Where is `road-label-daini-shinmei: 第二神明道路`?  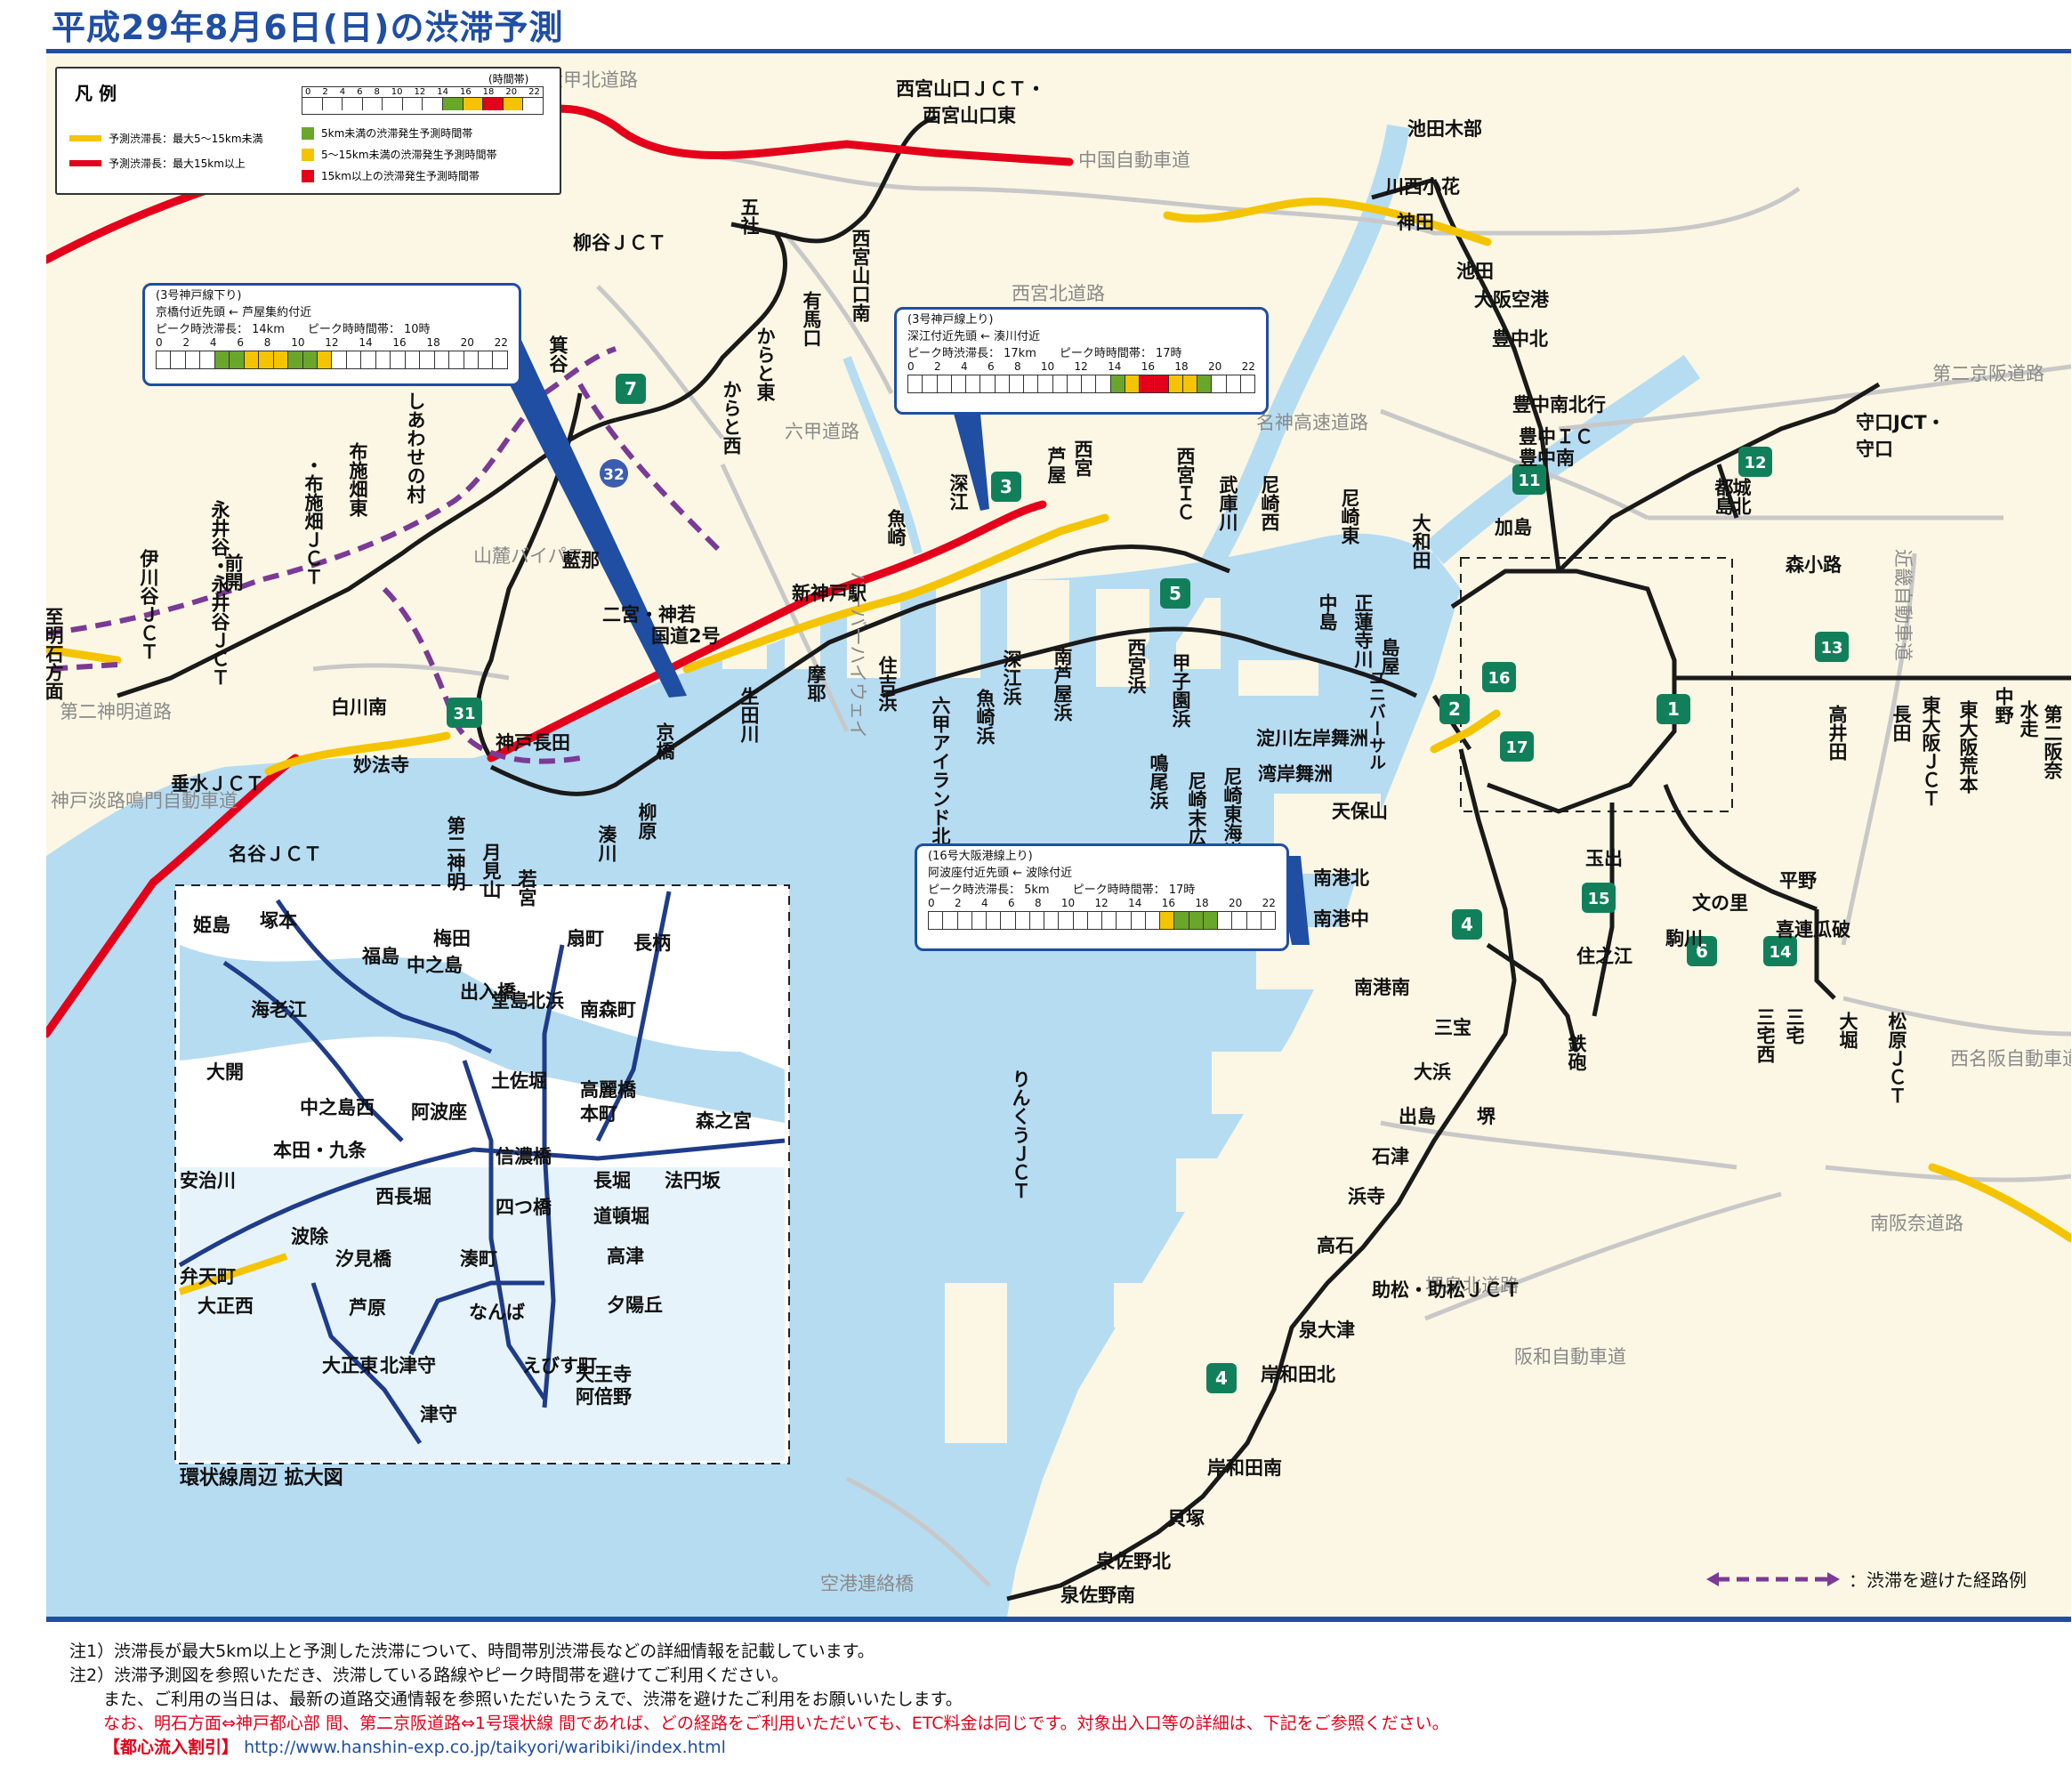 road-label-daini-shinmei: 第二神明道路 is located at coordinates (116, 711).